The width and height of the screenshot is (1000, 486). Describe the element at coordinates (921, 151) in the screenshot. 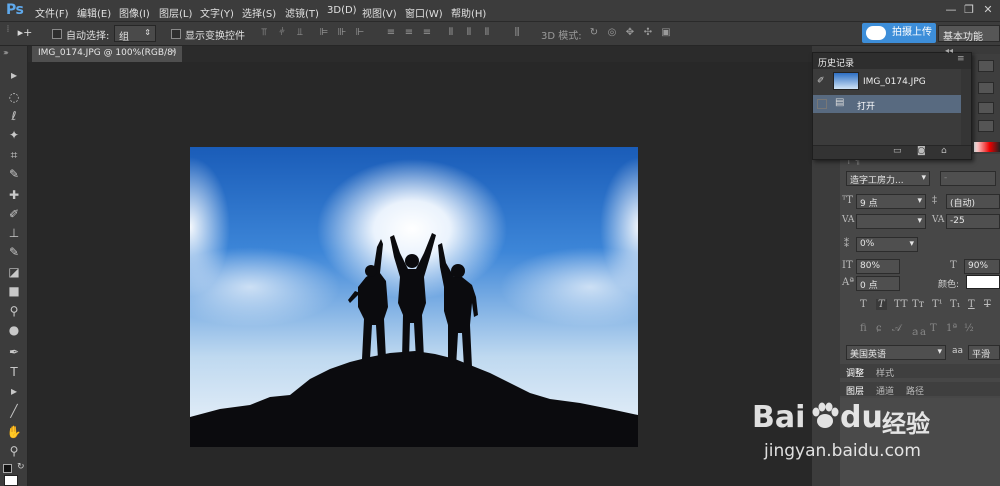

I see `camera-snapshot-icon: ◙` at that location.